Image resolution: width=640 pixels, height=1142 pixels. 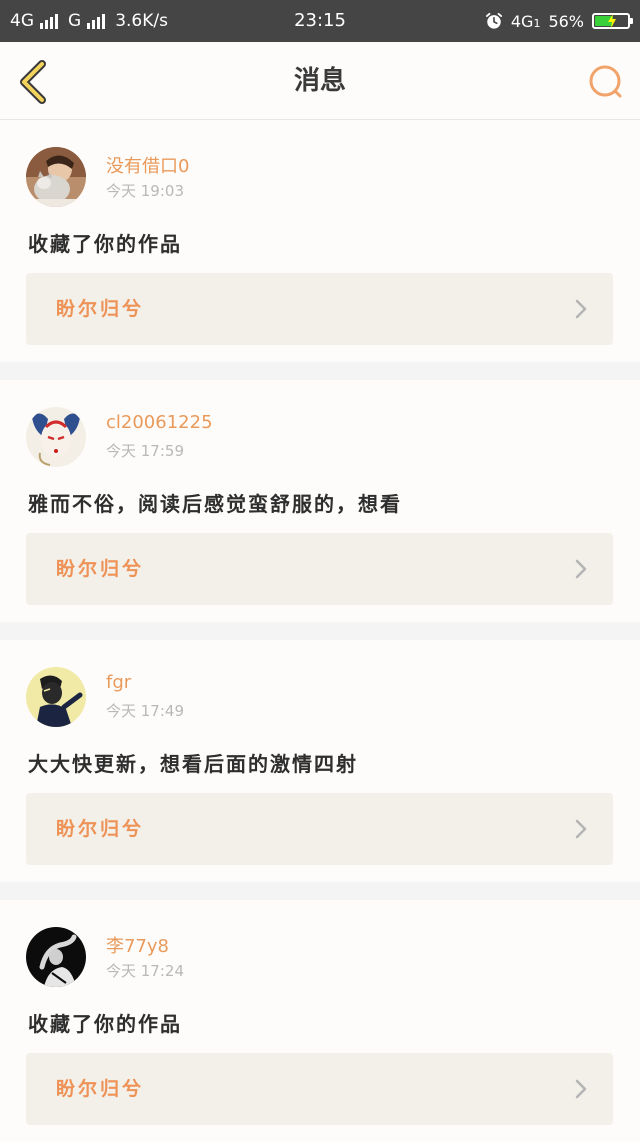 What do you see at coordinates (141, 21) in the screenshot?
I see `network-speed: 3.6K/s` at bounding box center [141, 21].